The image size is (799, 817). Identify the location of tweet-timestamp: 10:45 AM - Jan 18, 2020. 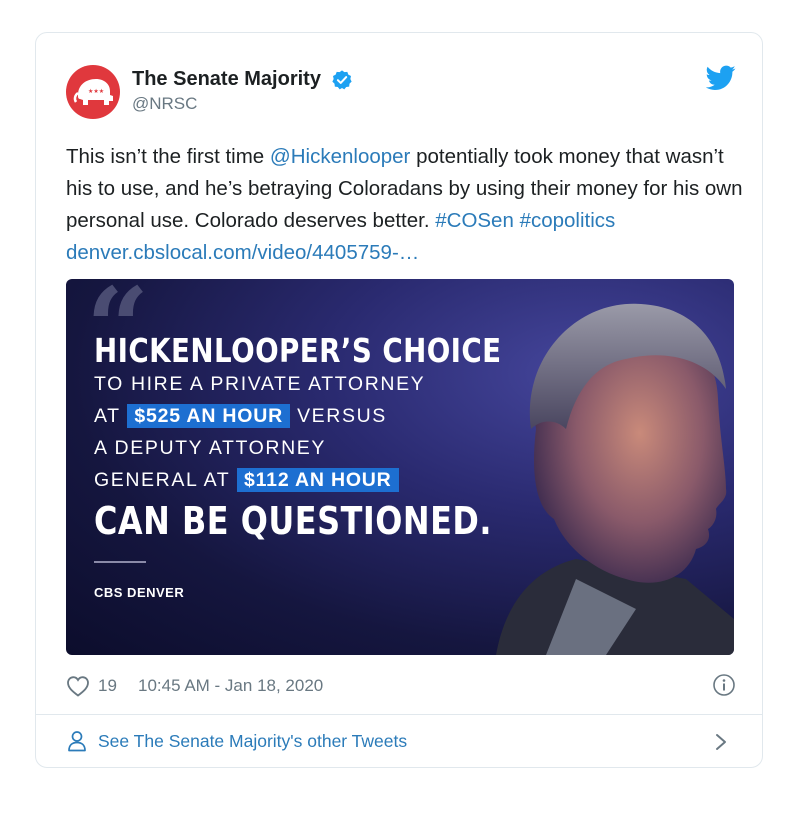
(230, 686).